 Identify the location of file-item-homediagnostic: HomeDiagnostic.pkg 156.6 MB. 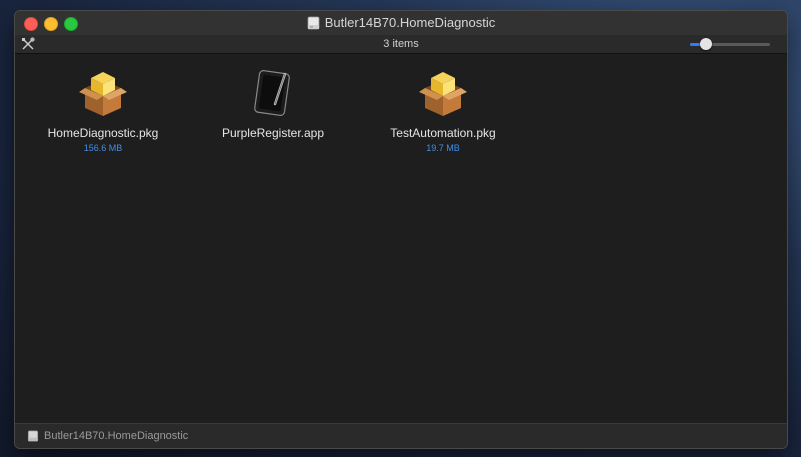
(103, 109).